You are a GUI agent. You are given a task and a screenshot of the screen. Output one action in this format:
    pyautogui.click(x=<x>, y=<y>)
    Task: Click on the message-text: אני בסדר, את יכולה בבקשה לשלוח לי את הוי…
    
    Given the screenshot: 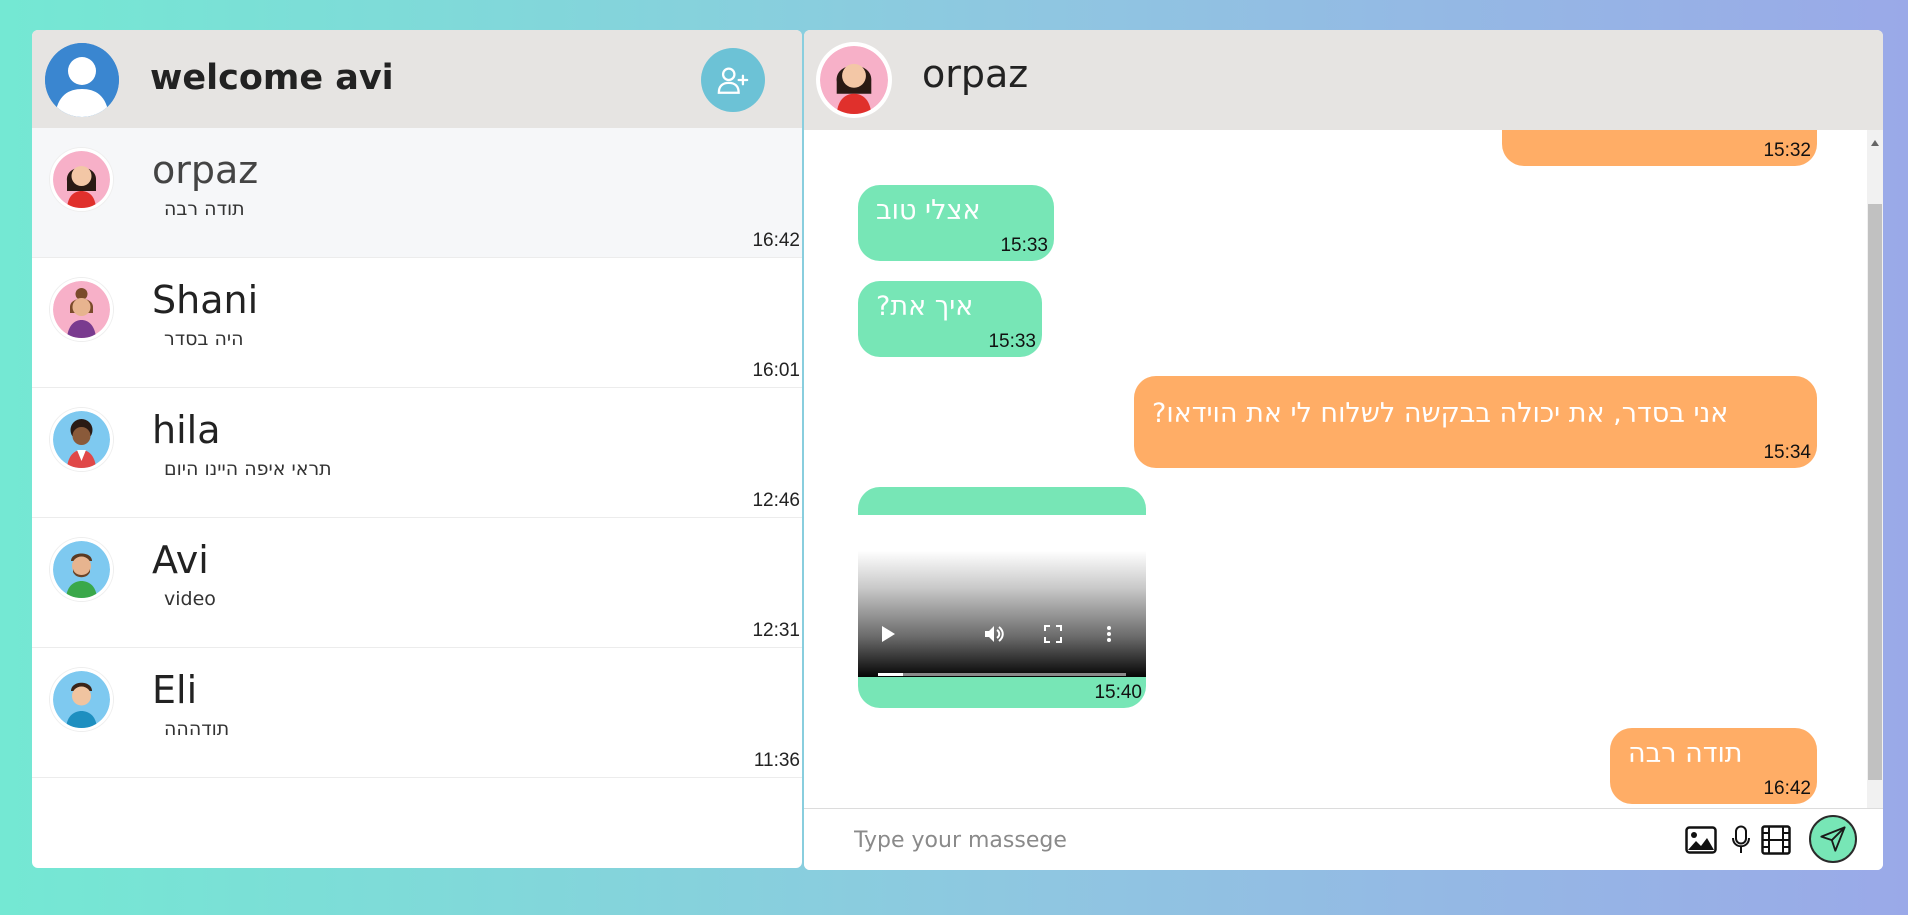 What is the action you would take?
    pyautogui.click(x=1440, y=413)
    